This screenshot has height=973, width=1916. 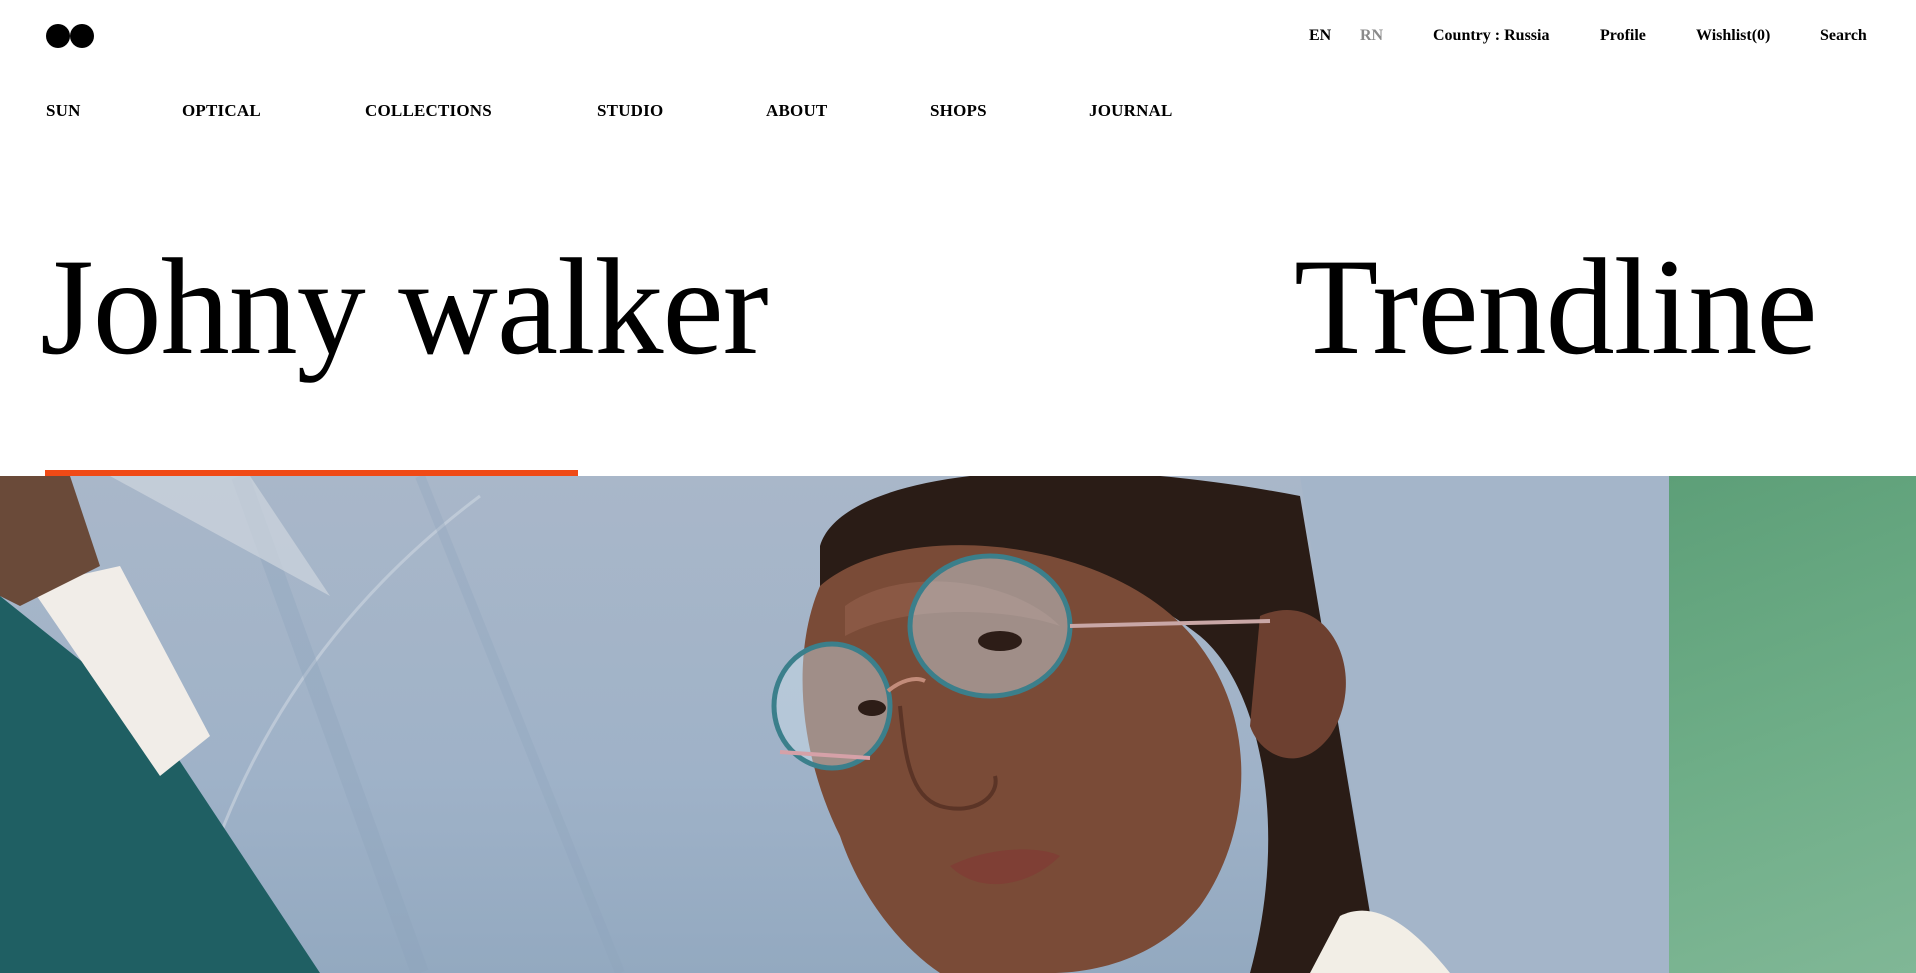 What do you see at coordinates (630, 111) in the screenshot?
I see `nav-item-studio: STUDIO` at bounding box center [630, 111].